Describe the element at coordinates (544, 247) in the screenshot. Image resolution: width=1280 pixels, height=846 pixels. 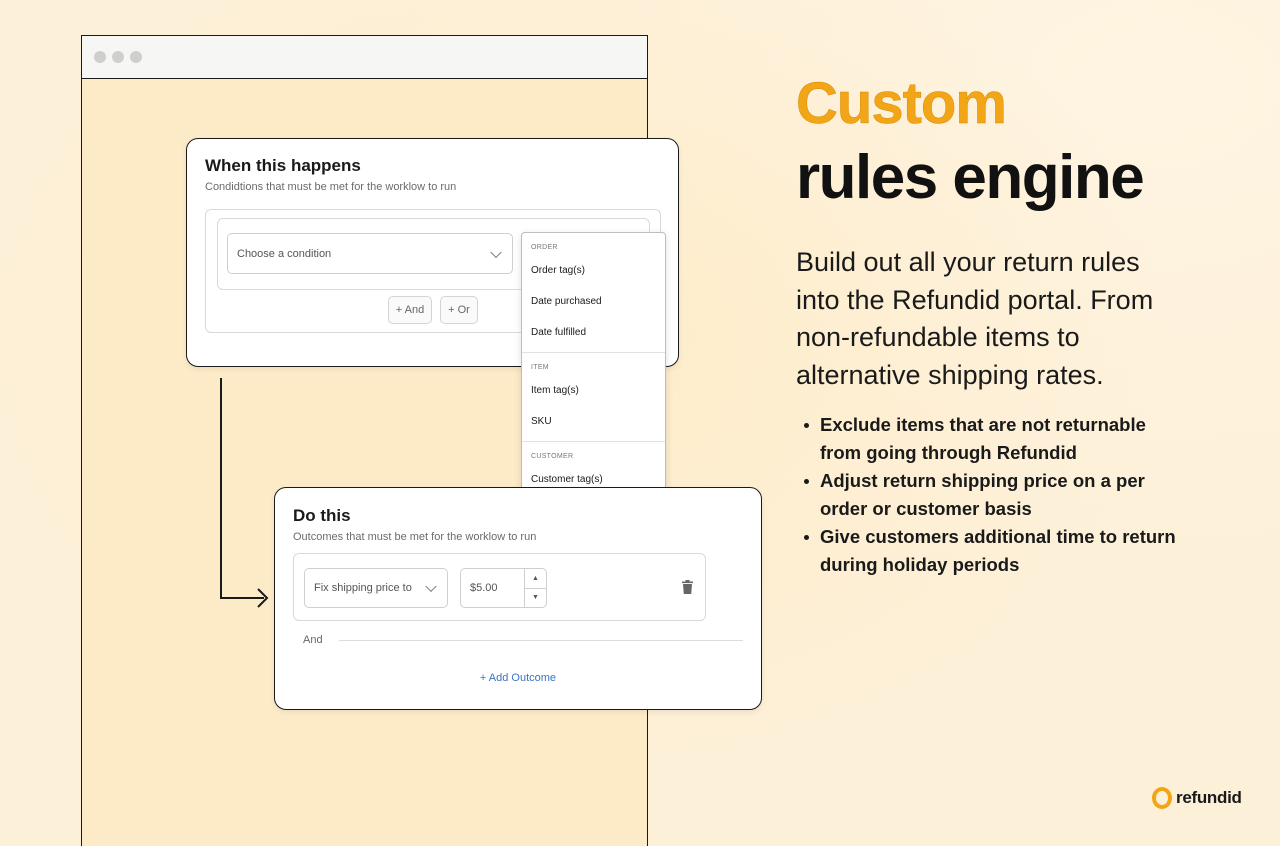
I see `dropdown-group-heading: ORDER` at that location.